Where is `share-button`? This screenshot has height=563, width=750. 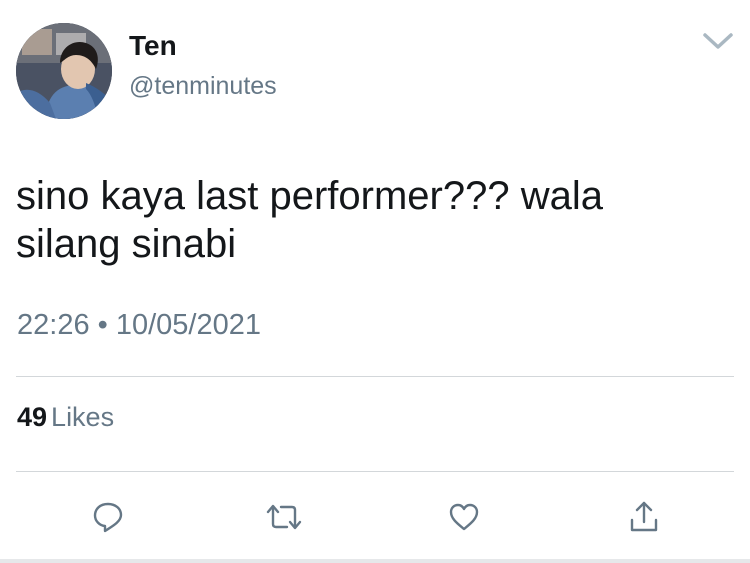
share-button is located at coordinates (644, 517).